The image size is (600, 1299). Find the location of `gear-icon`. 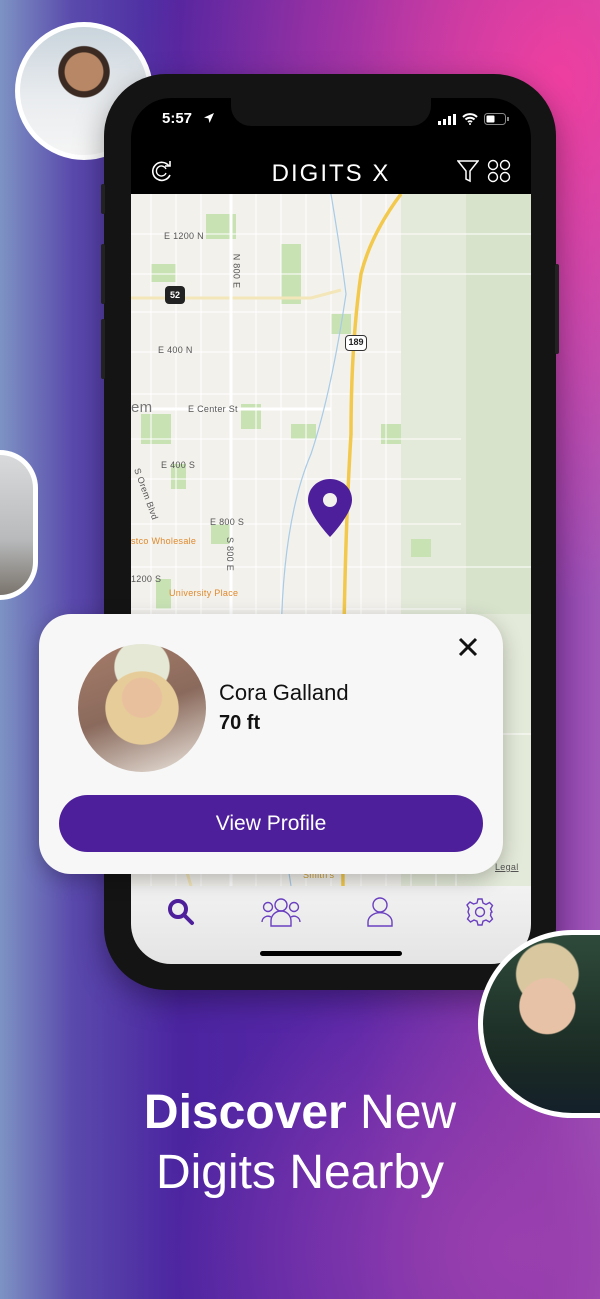

gear-icon is located at coordinates (480, 912).